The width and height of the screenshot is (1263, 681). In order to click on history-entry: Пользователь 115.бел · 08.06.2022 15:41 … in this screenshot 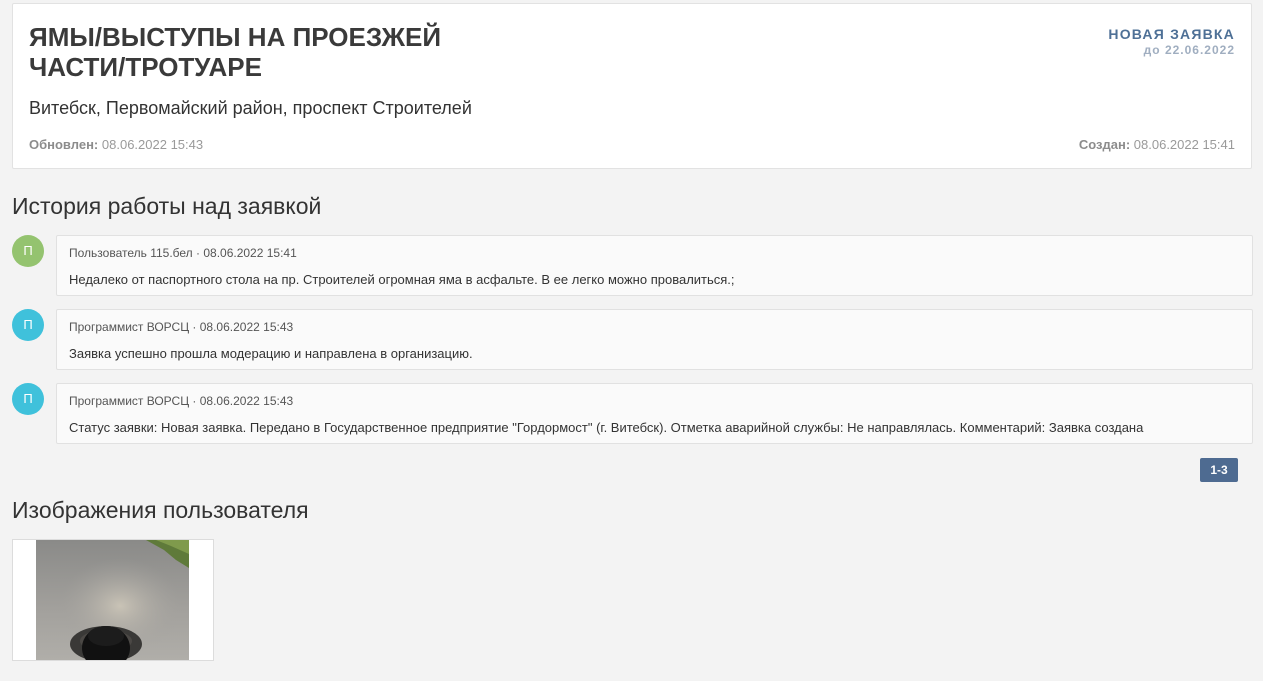, I will do `click(654, 265)`.